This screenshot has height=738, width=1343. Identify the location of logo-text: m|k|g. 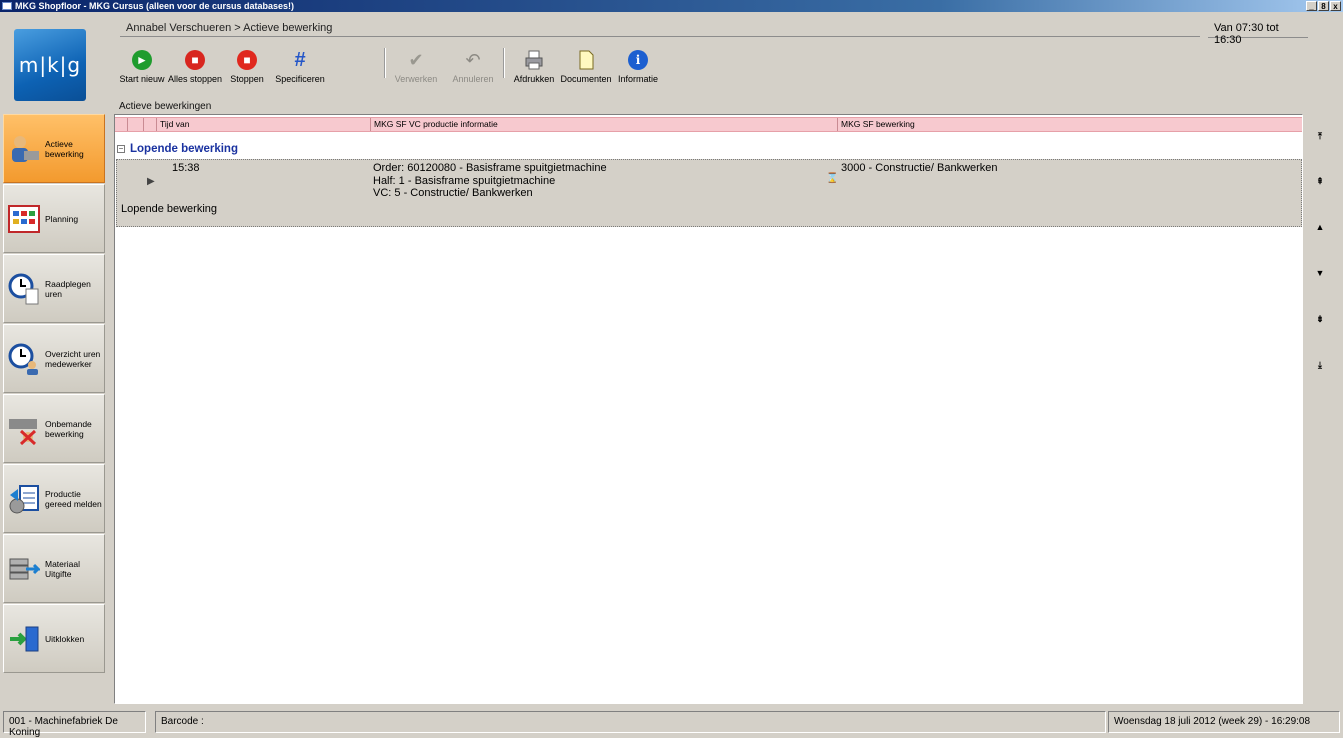
(50, 65).